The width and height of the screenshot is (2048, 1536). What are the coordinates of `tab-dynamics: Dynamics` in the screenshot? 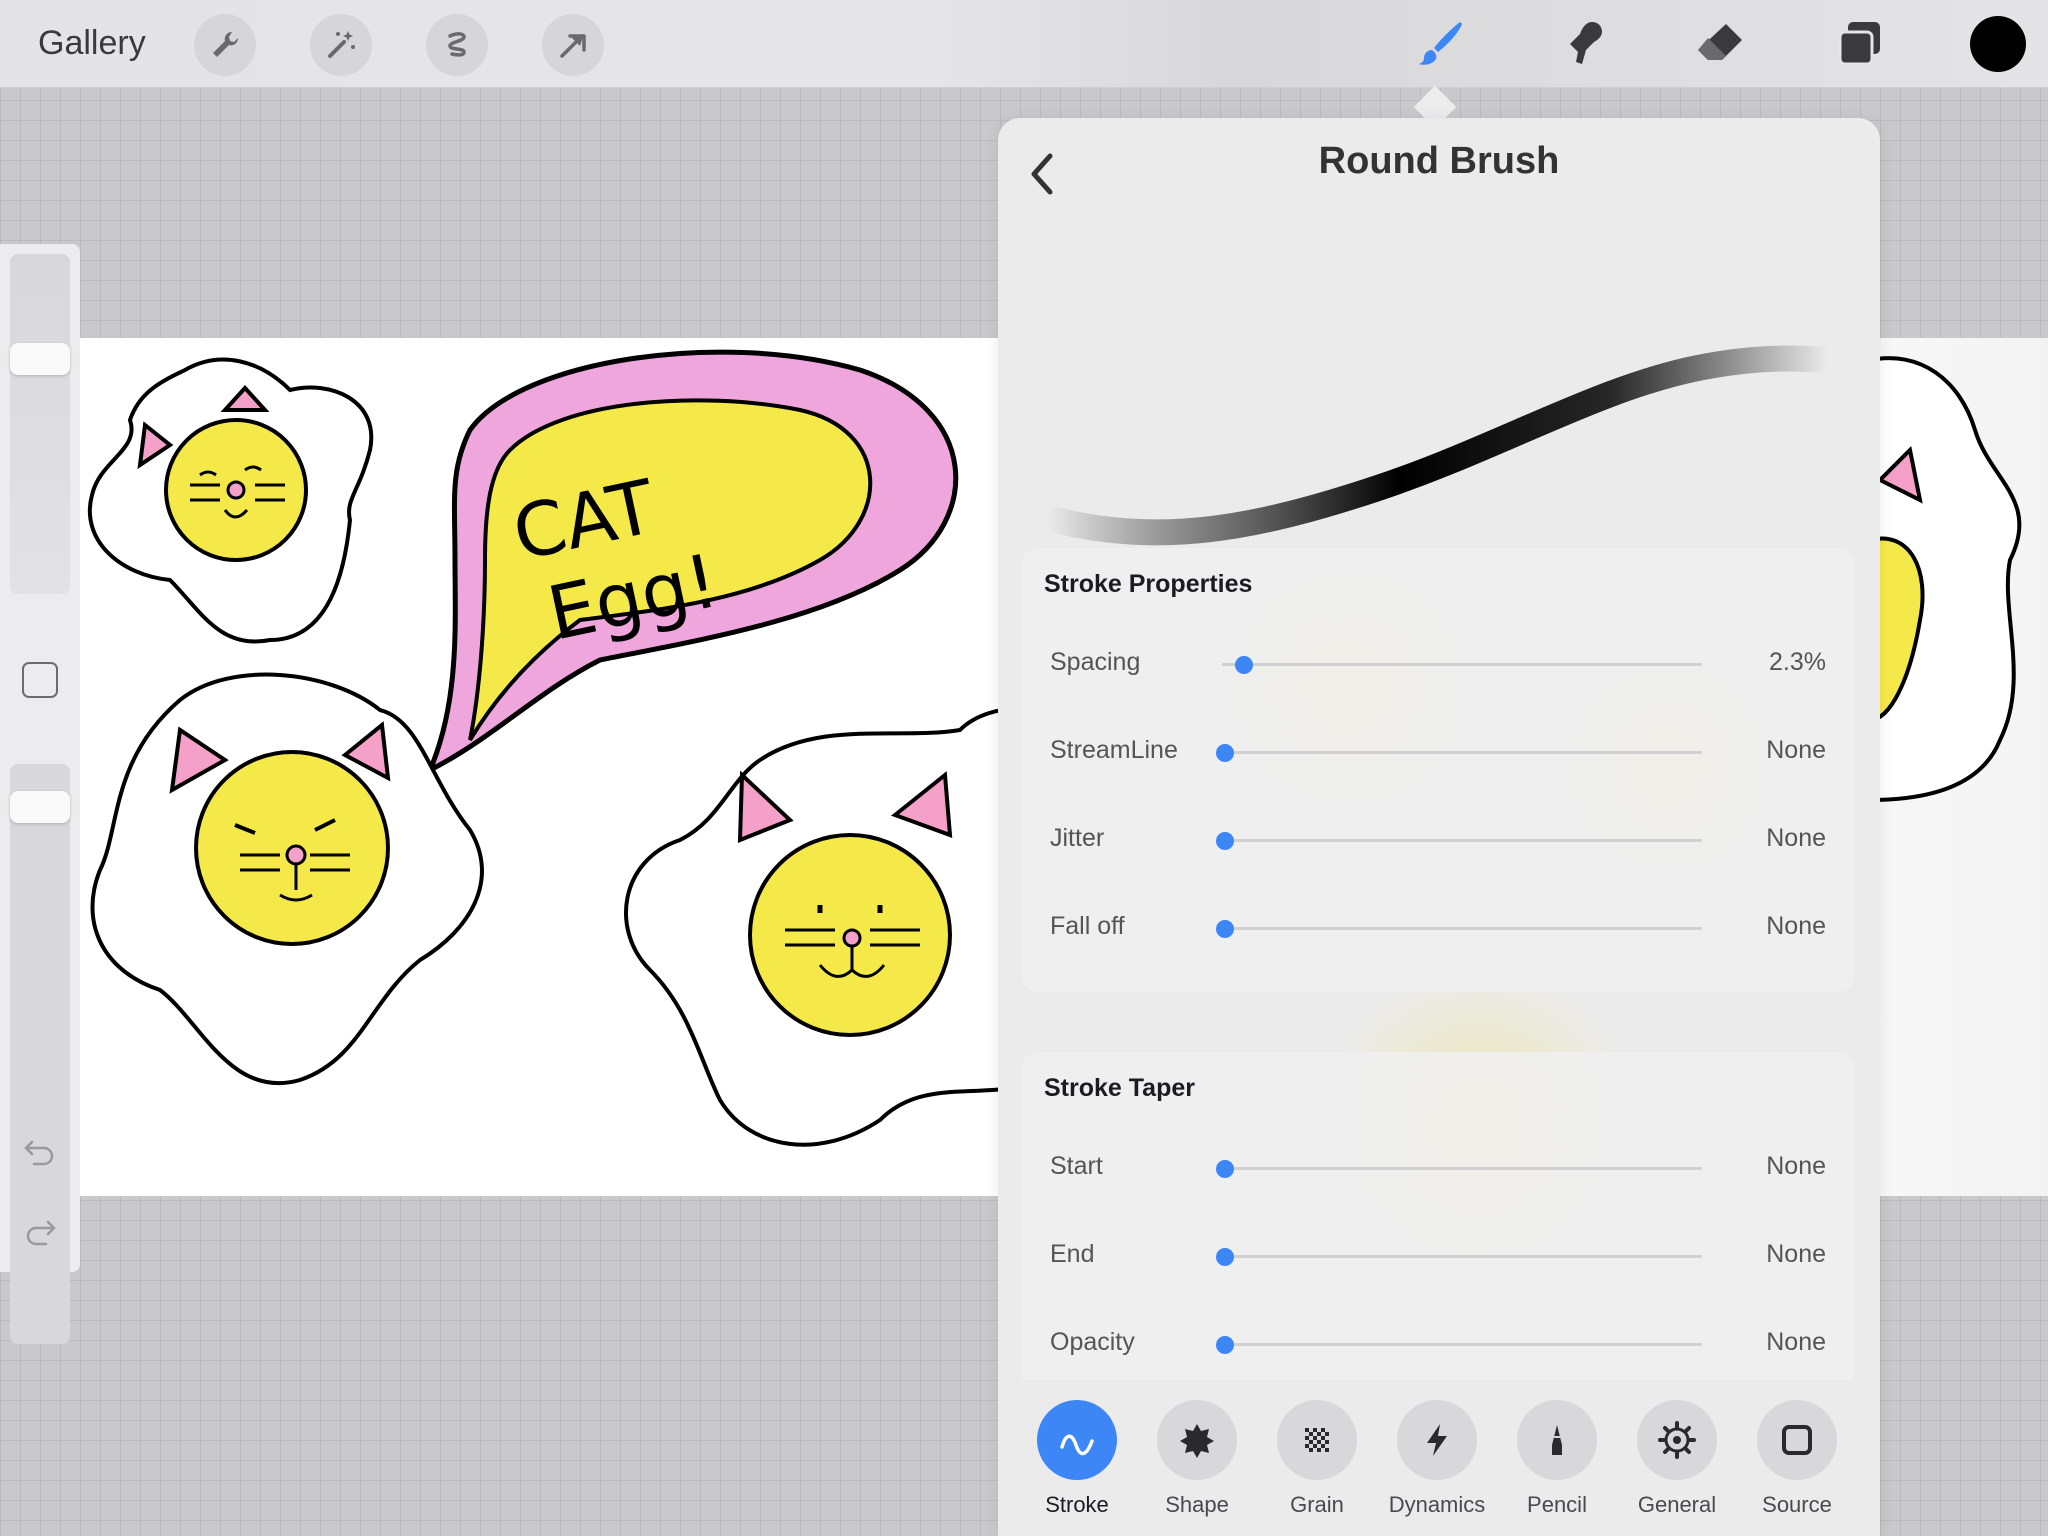 It's located at (1437, 1460).